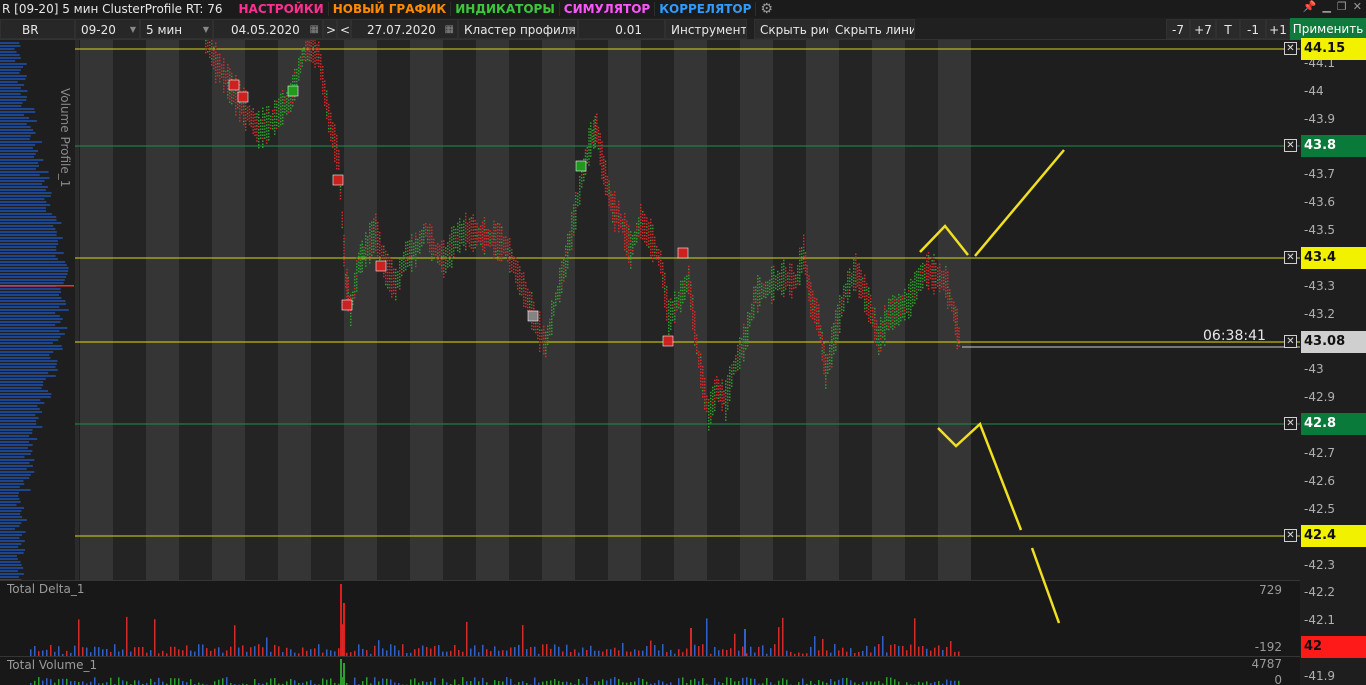 This screenshot has width=1366, height=685. I want to click on hide-drawings-button: Скрыть рис., so click(791, 29).